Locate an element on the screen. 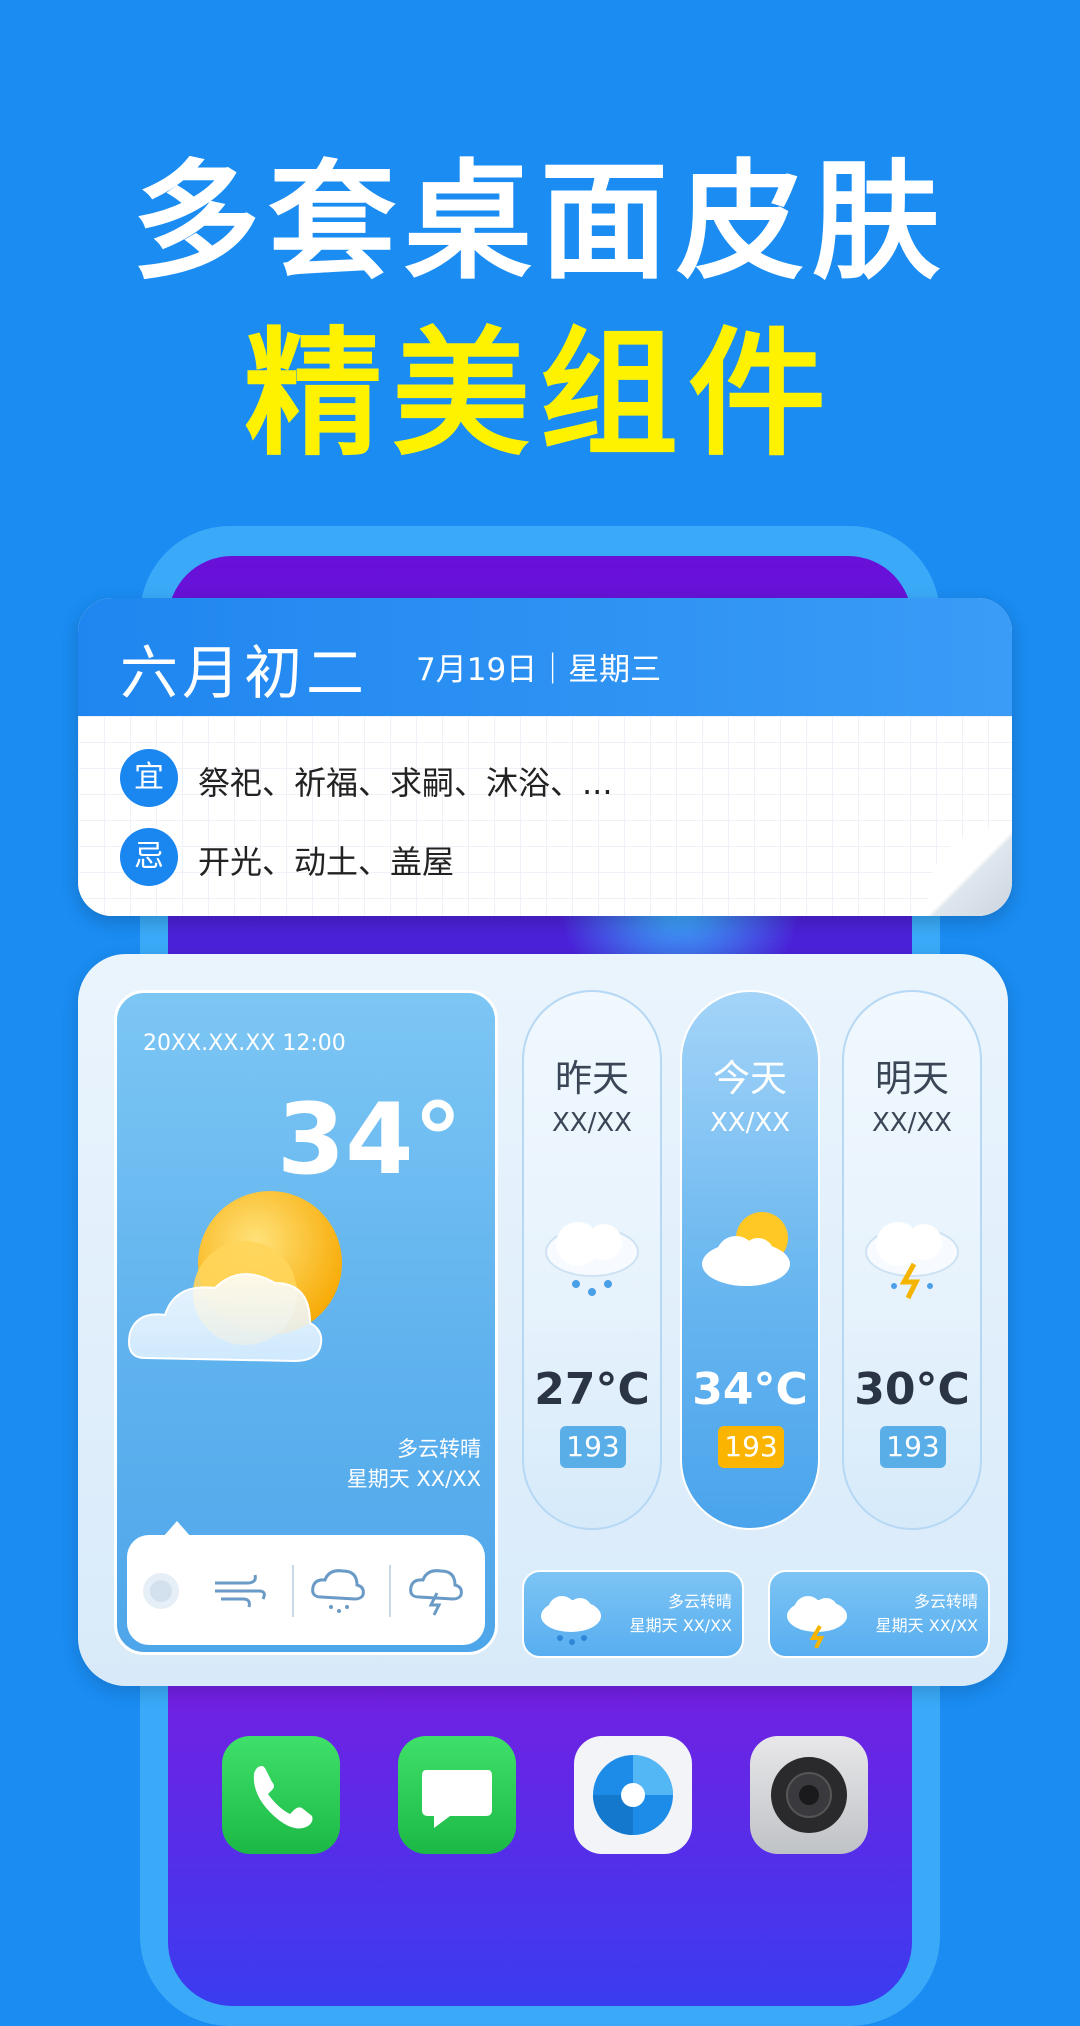 This screenshot has height=2026, width=1080. forecast-yesterday: 昨天 XX/XX 27°C 193 is located at coordinates (592, 1260).